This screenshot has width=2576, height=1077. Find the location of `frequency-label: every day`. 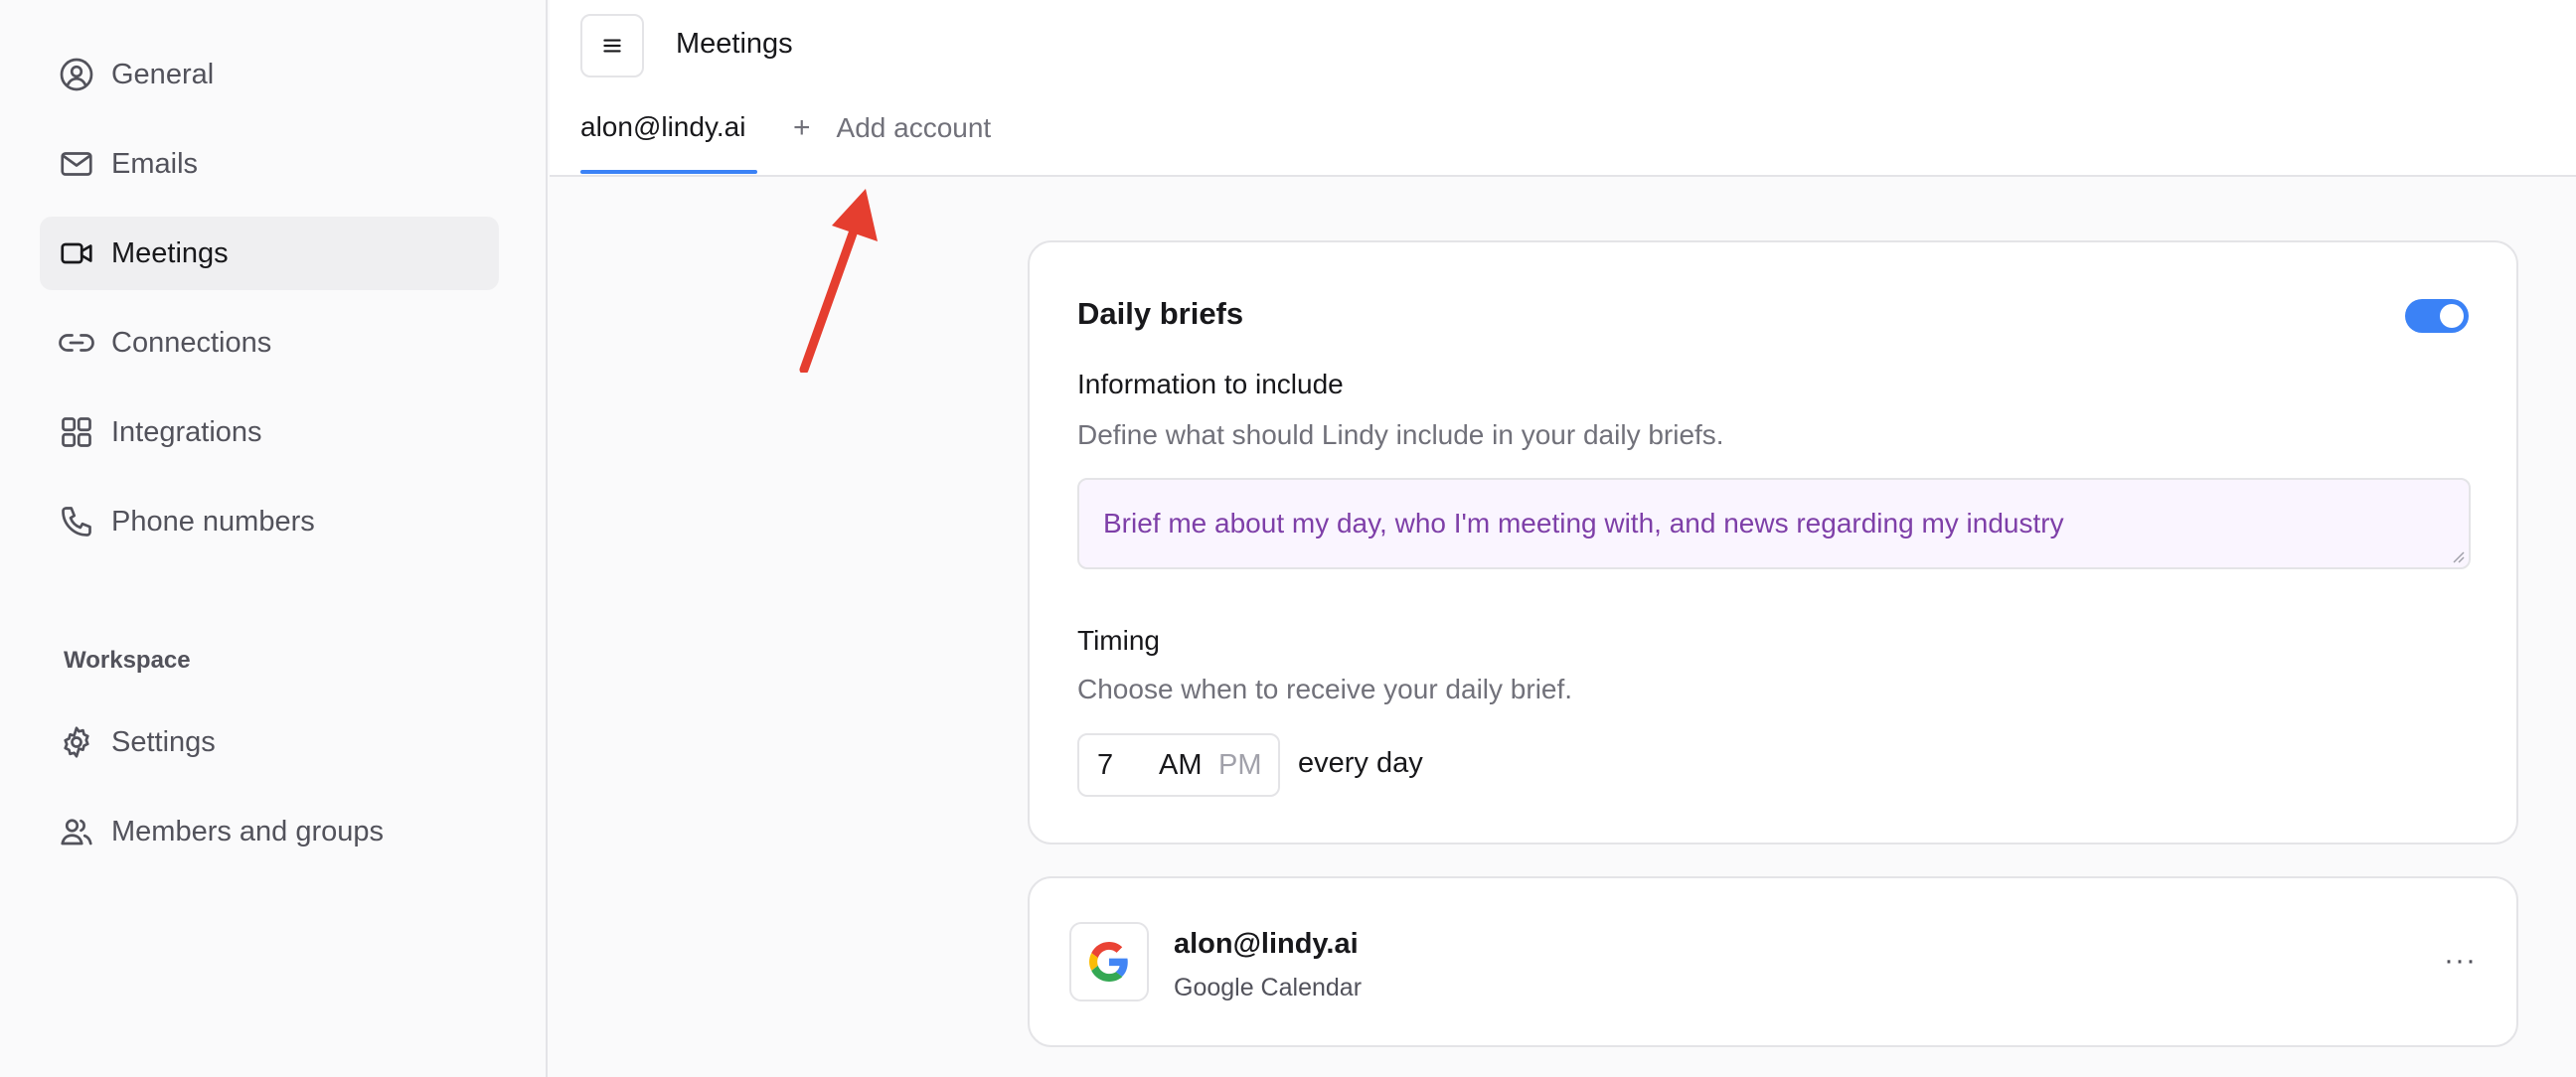

frequency-label: every day is located at coordinates (1360, 763).